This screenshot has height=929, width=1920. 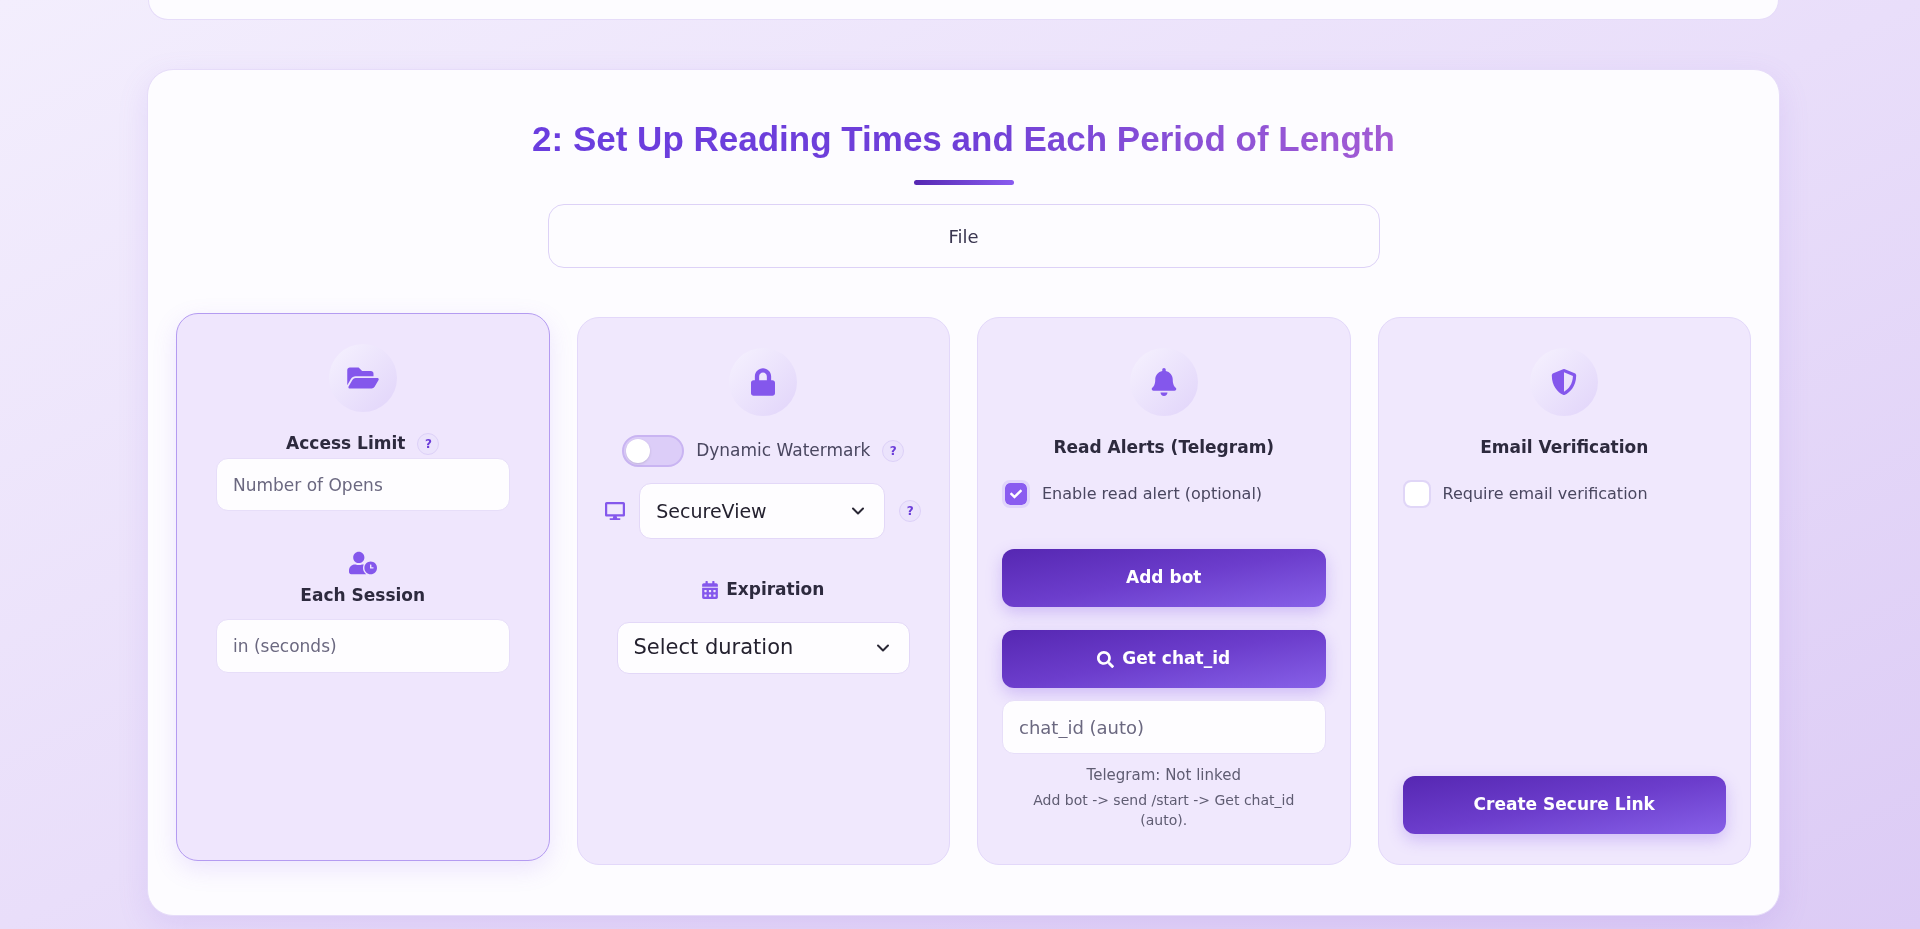 I want to click on toggle-label: Dynamic Watermark, so click(x=783, y=451).